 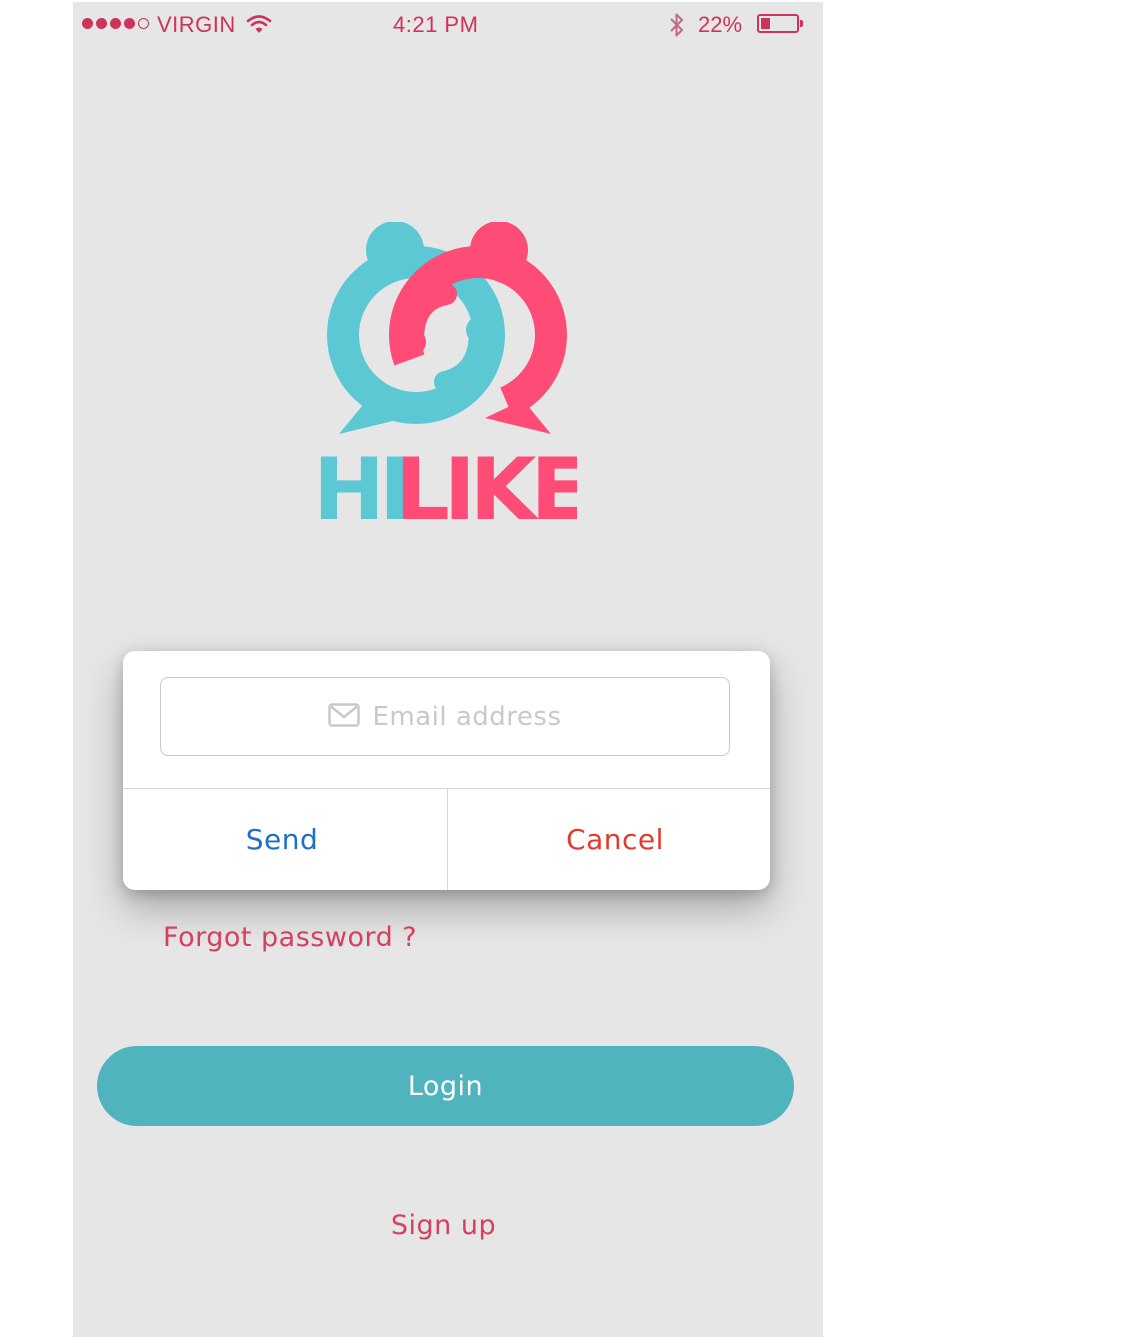 What do you see at coordinates (467, 716) in the screenshot?
I see `email-placeholder: Email address` at bounding box center [467, 716].